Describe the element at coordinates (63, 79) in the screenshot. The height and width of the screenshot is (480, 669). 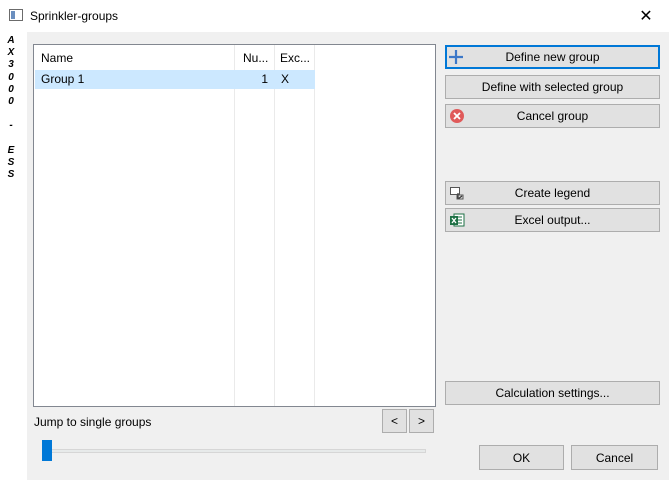
I see `cell-name: Group 1` at that location.